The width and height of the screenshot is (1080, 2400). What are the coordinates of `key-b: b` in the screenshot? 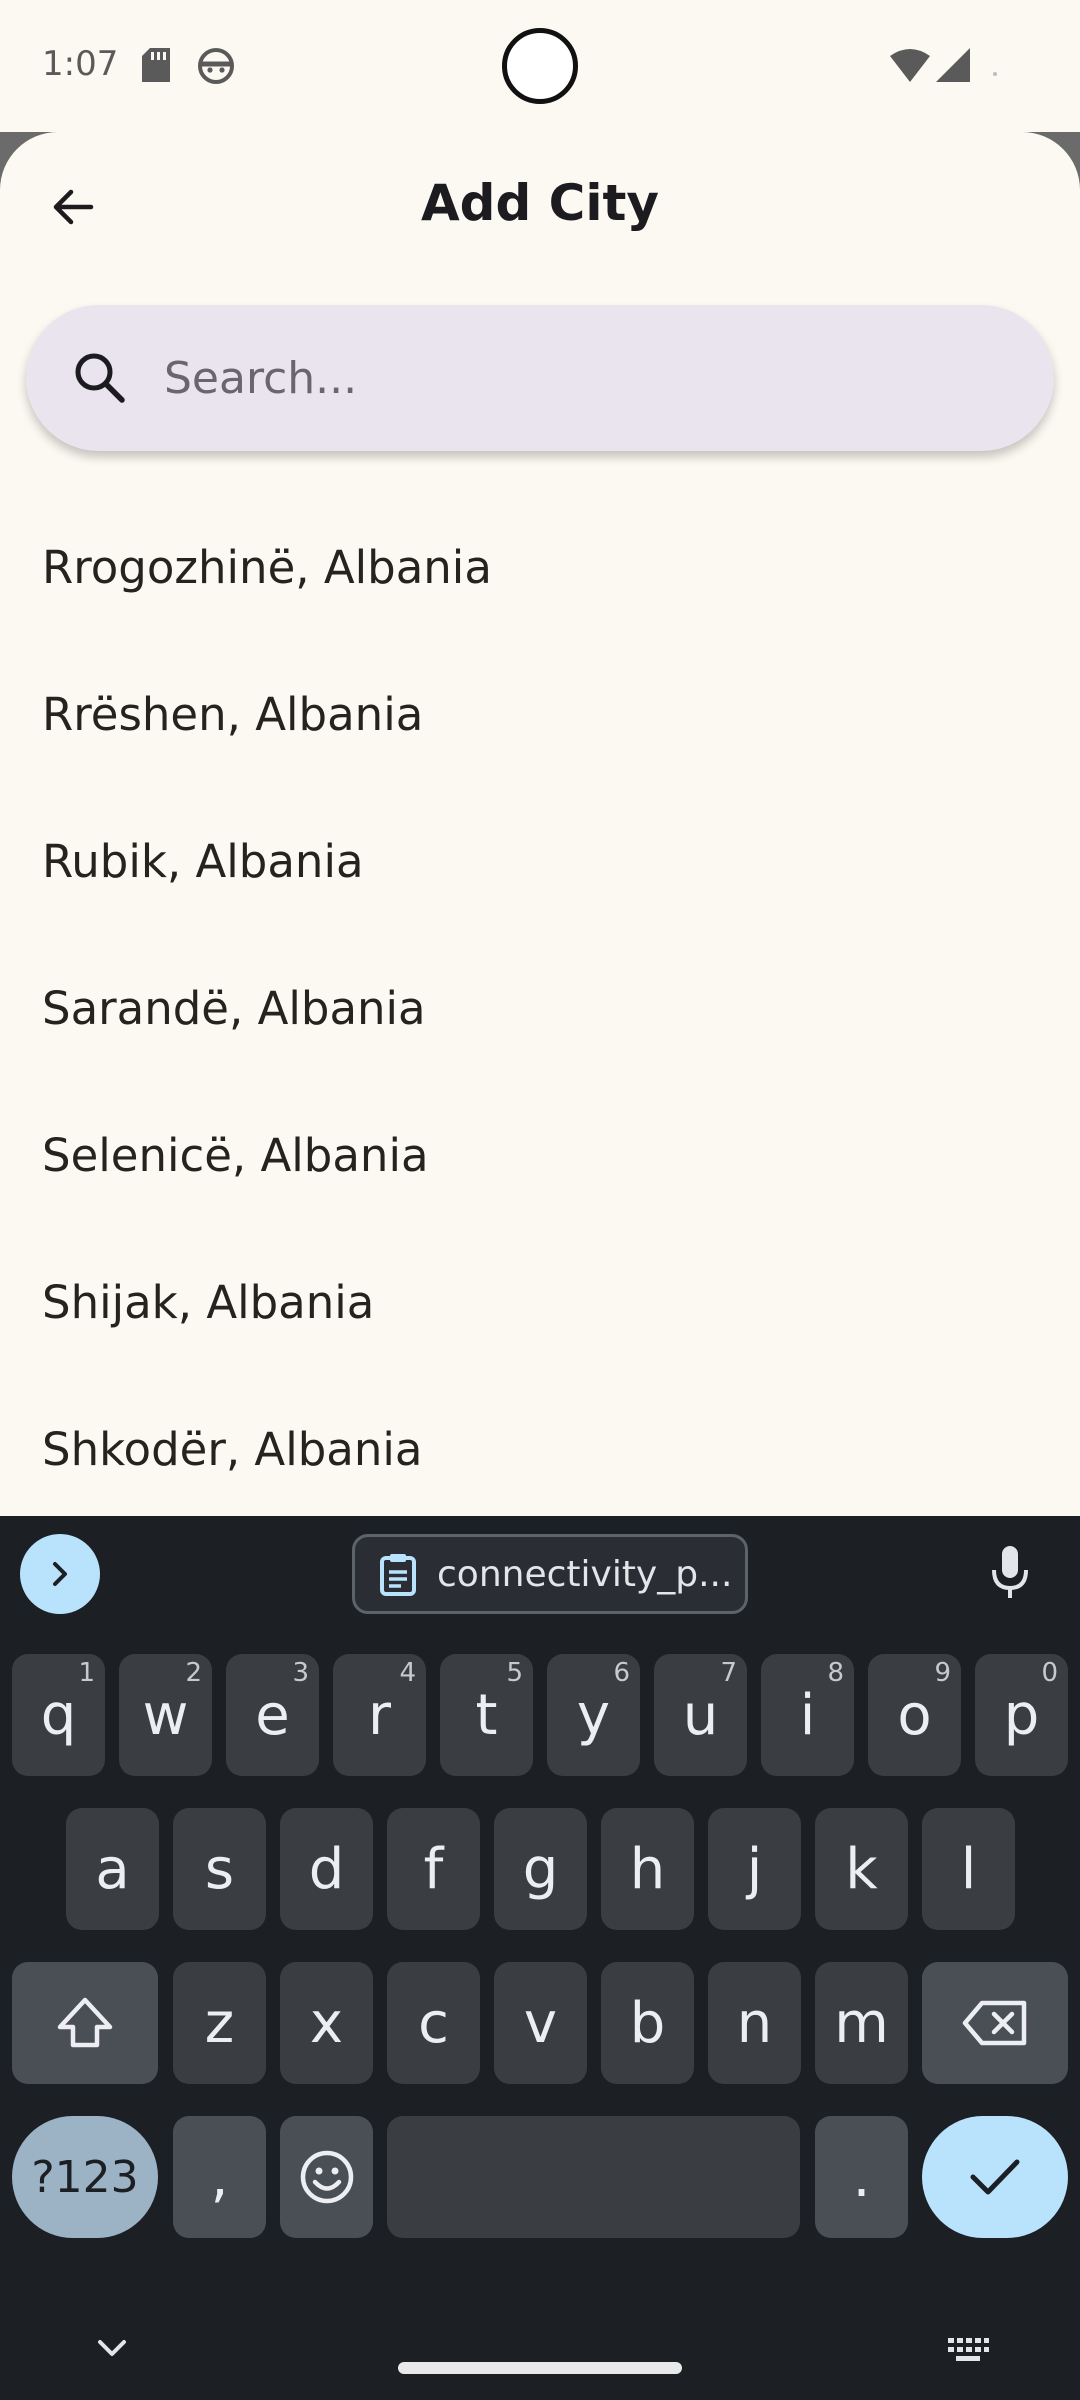 It's located at (647, 2023).